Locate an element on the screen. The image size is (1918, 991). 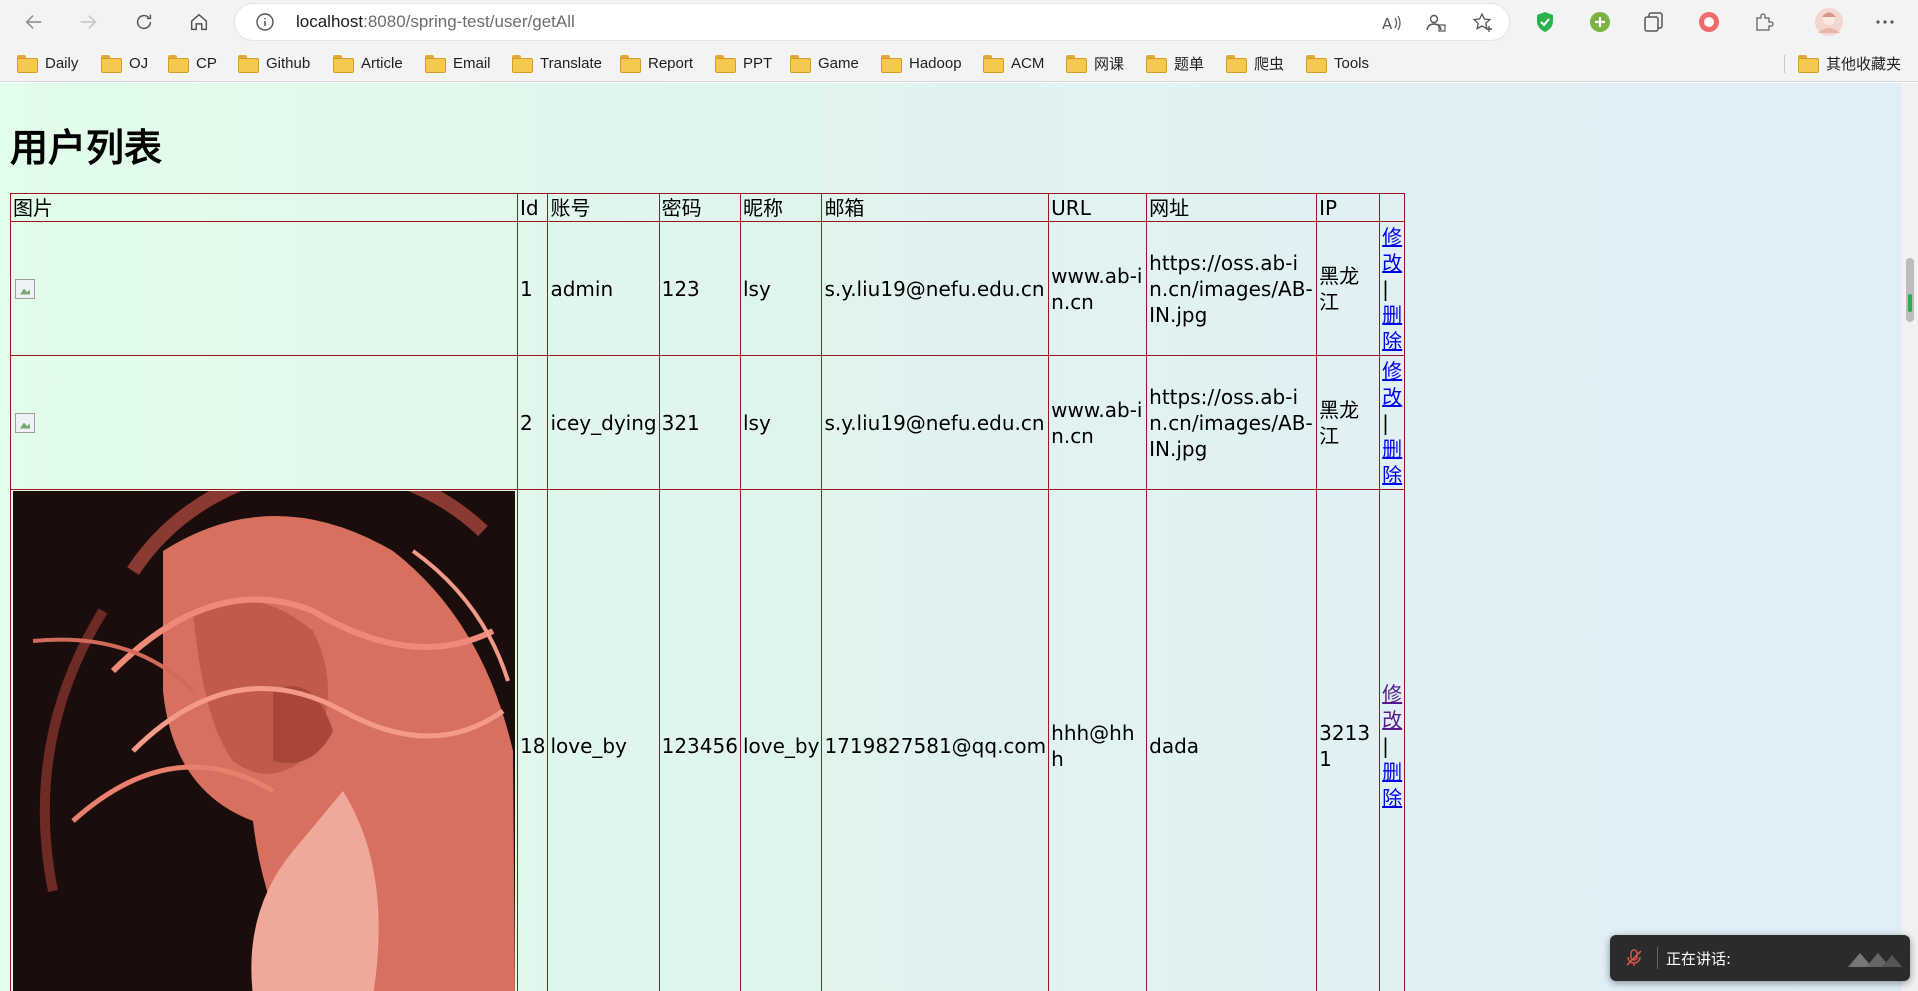
bookmark-online-course: 网课 is located at coordinates (1095, 63).